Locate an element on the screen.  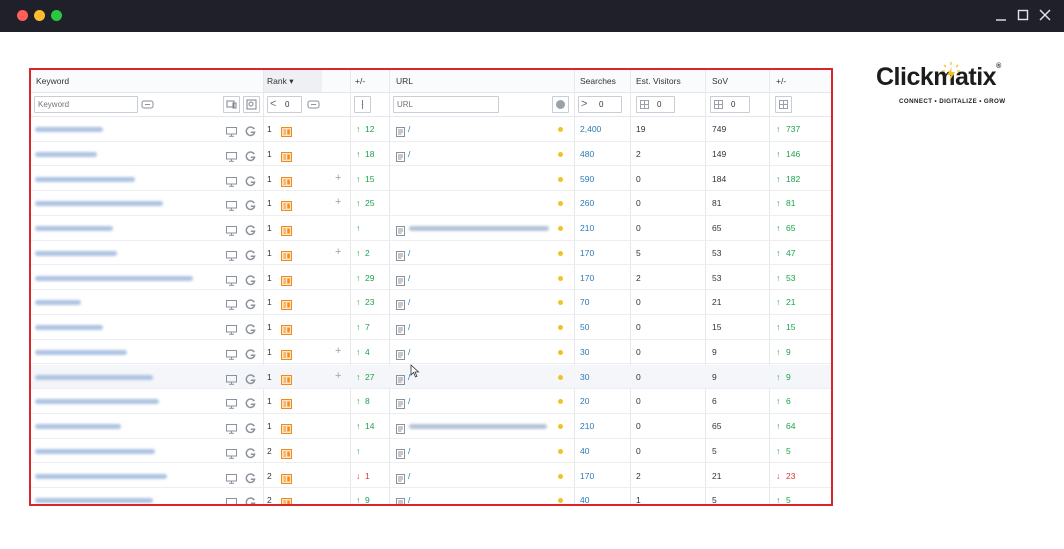
minimize-icon is located at coordinates (1001, 15).